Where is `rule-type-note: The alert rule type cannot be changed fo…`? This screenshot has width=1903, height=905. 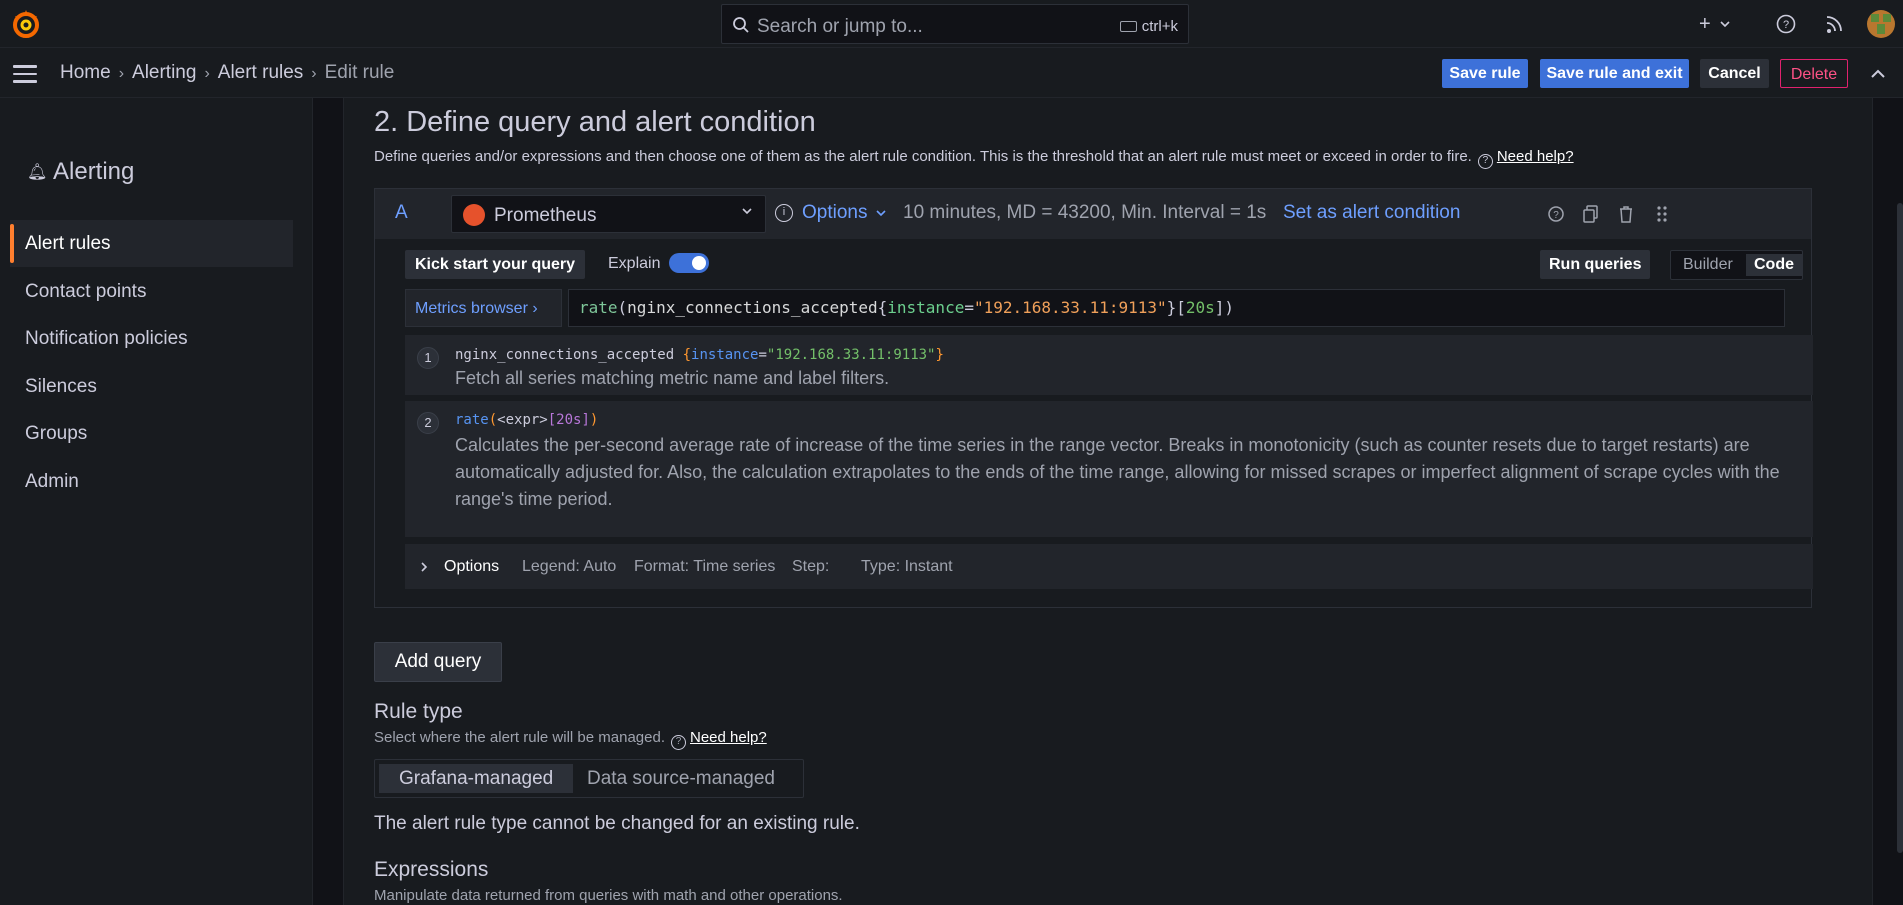
rule-type-note: The alert rule type cannot be changed fo… is located at coordinates (617, 823).